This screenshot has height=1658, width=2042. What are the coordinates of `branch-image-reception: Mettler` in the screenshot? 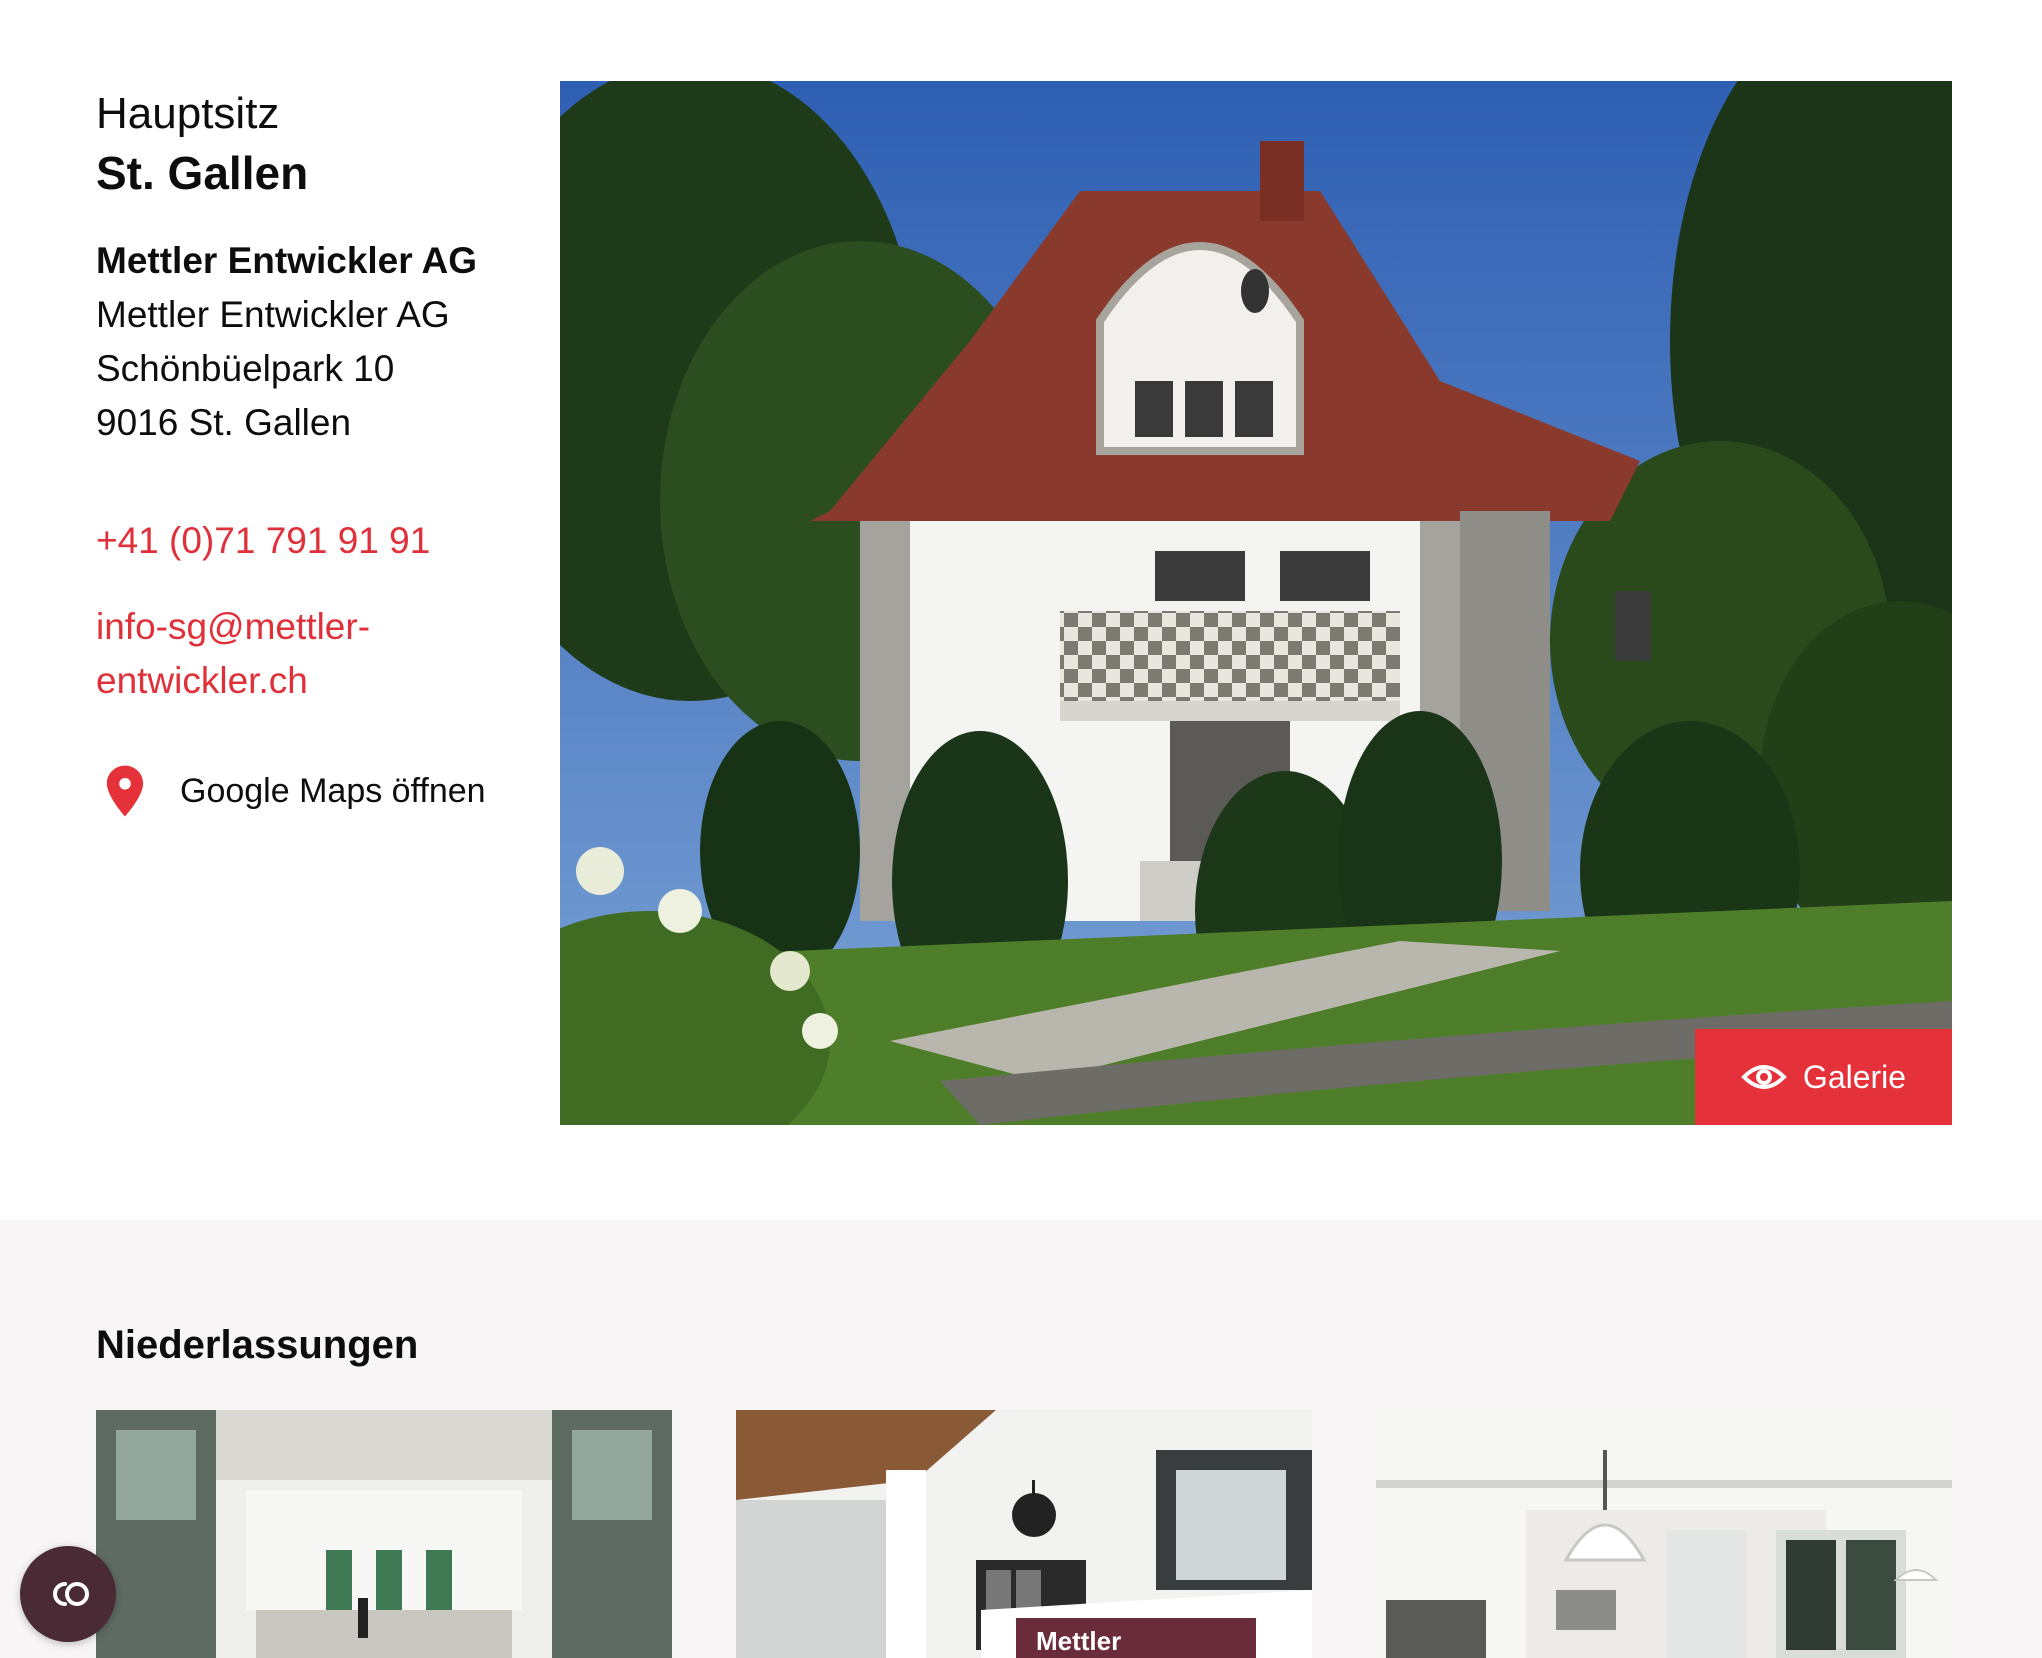 It's located at (1024, 1534).